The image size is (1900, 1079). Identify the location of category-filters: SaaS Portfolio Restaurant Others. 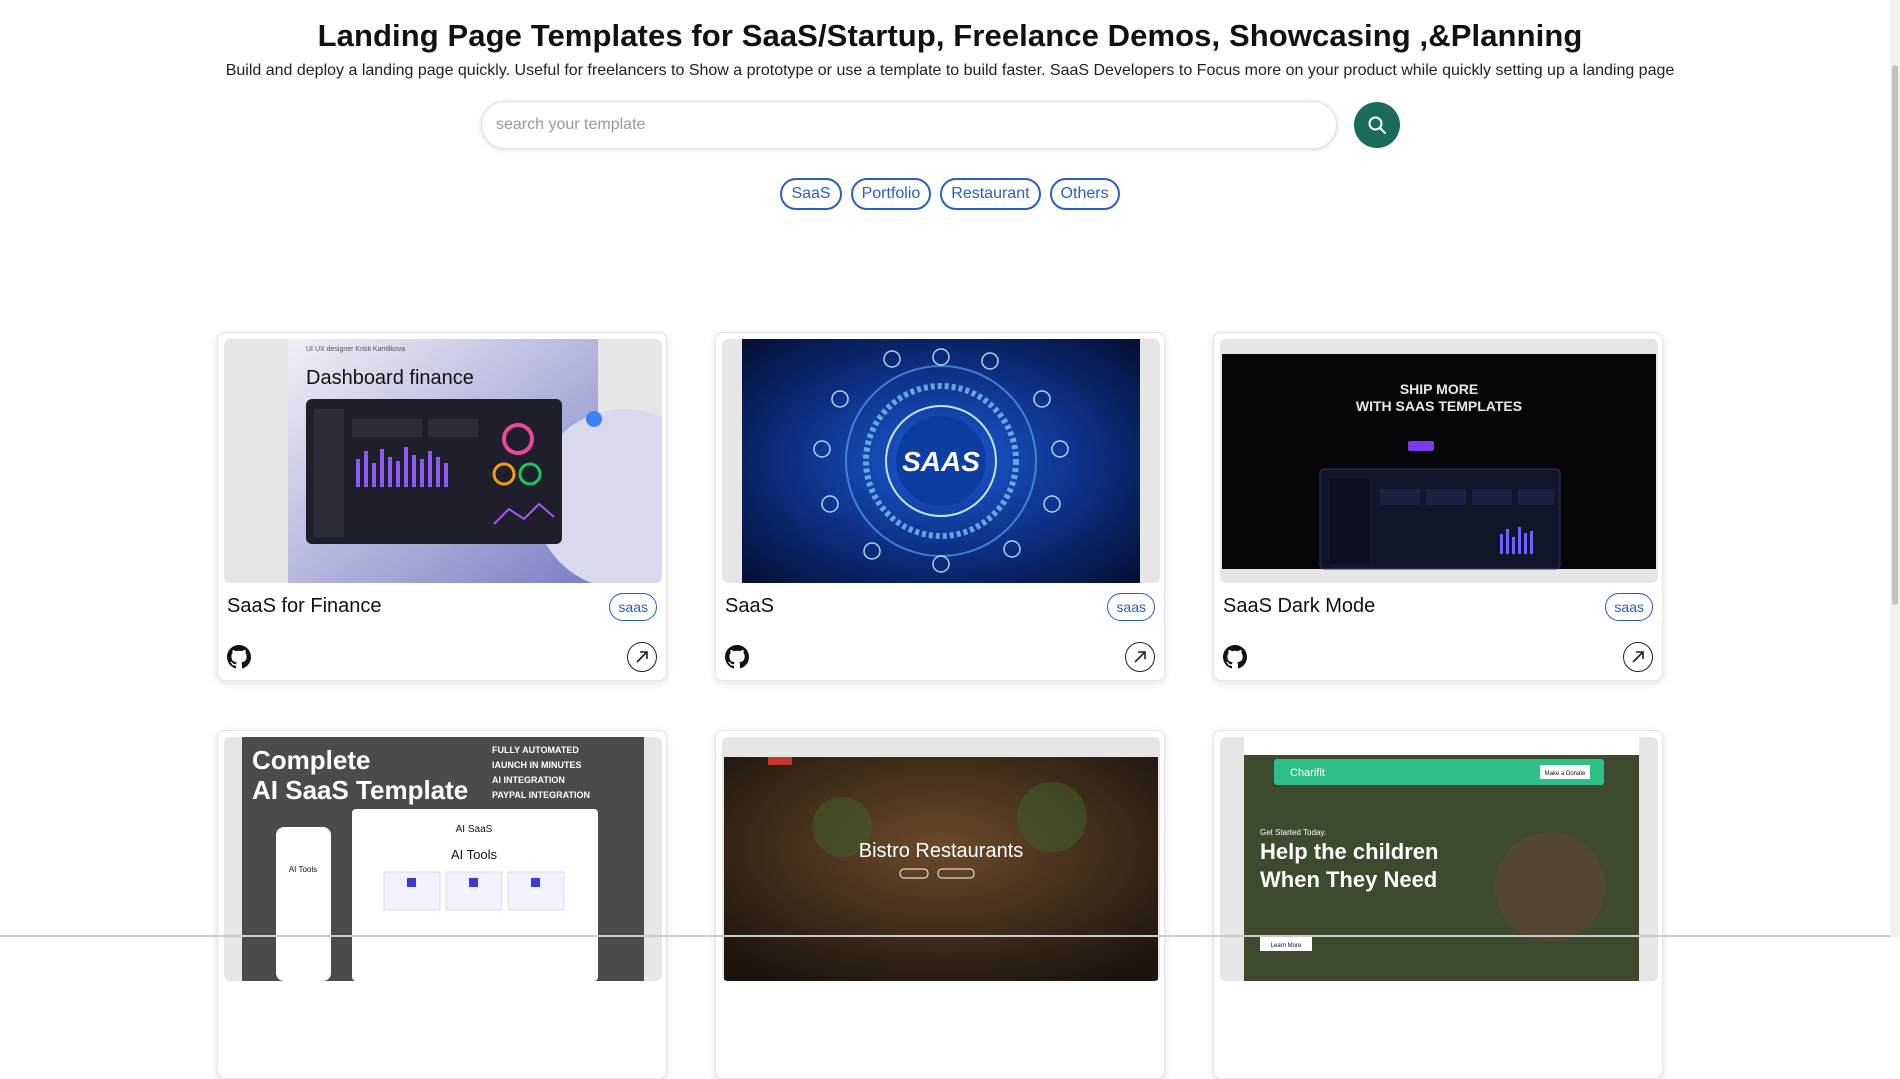
(950, 194).